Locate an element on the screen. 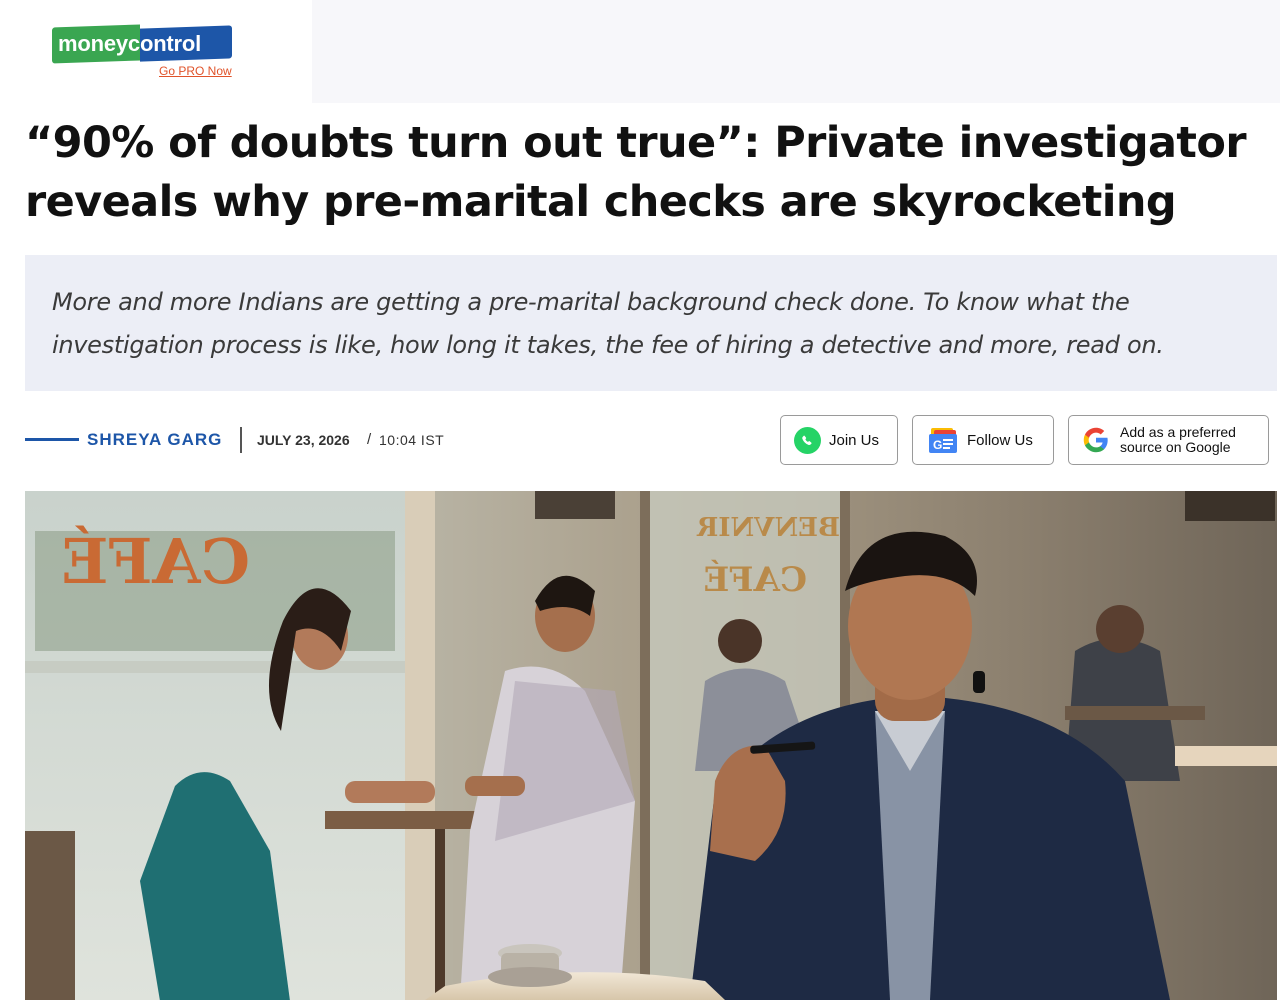  author-accent-line is located at coordinates (52, 439).